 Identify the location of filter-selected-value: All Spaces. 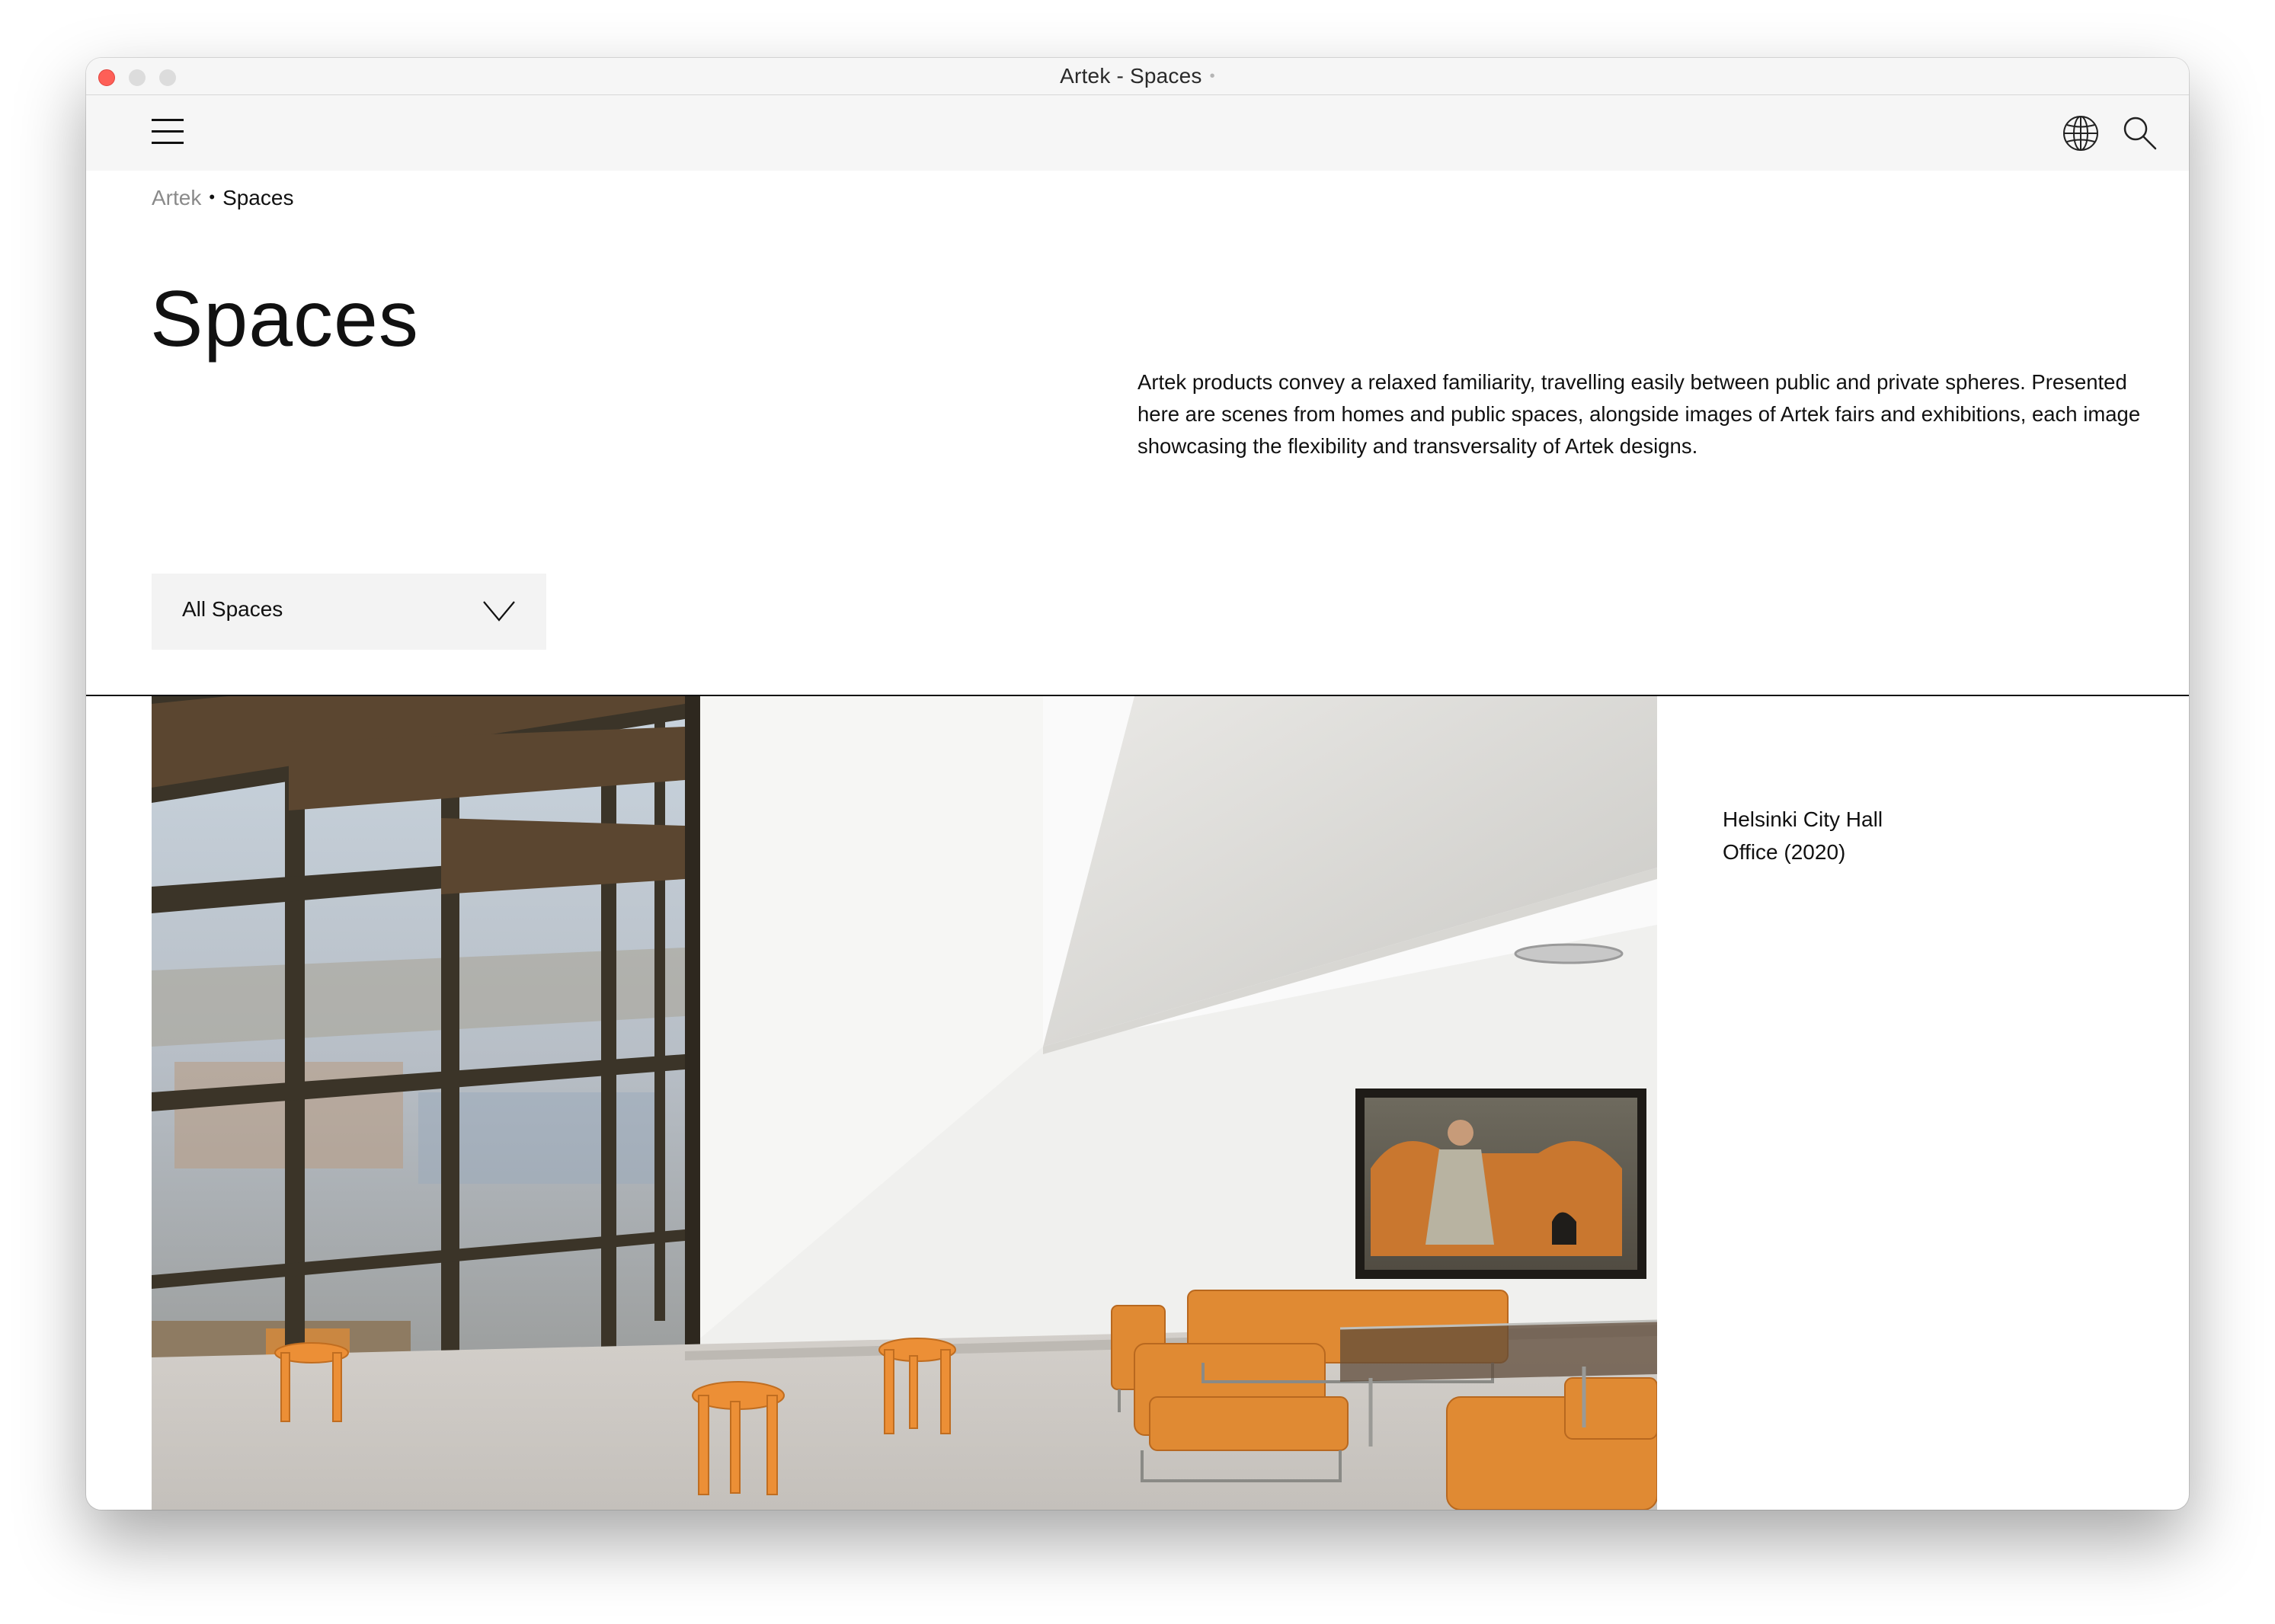
(232, 609).